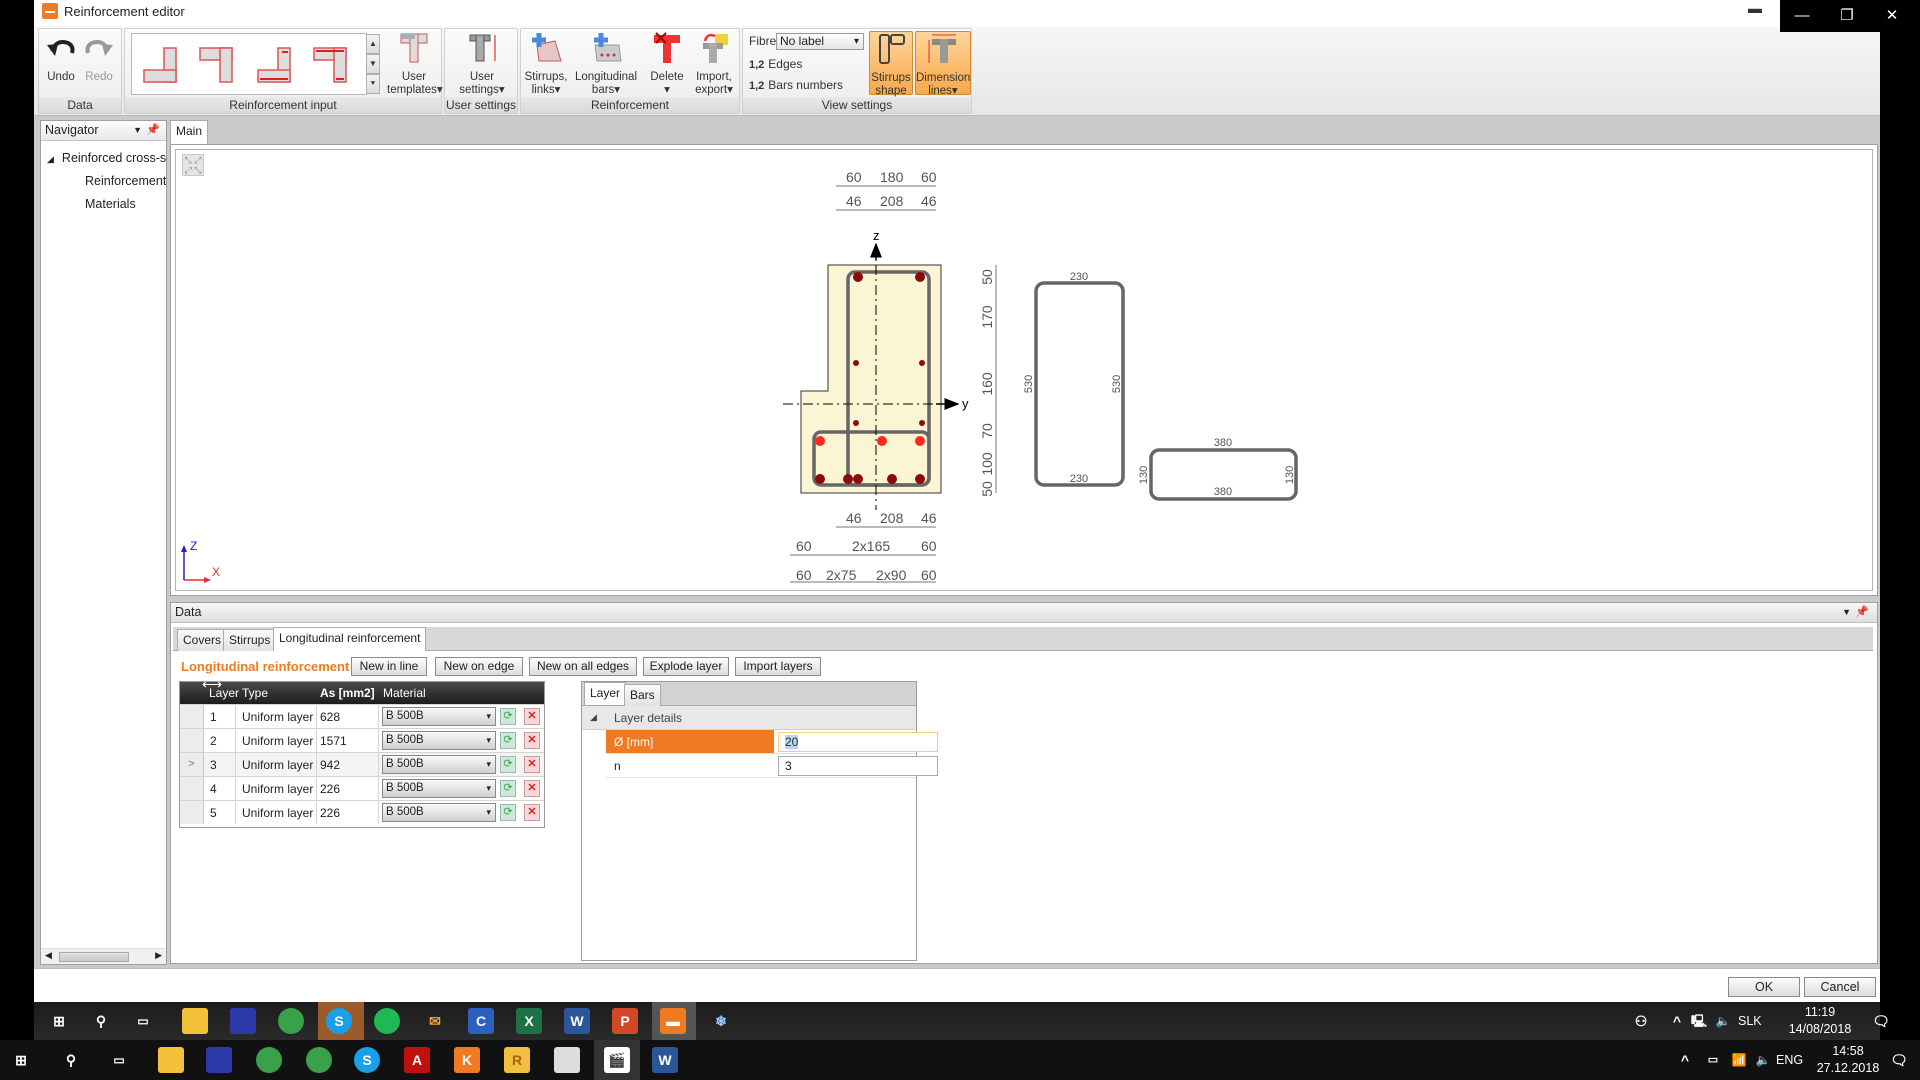 The width and height of the screenshot is (1920, 1080). What do you see at coordinates (362, 788) in the screenshot?
I see `table-row: 4 Uniform layer 226 B 500B⟳ ✕` at bounding box center [362, 788].